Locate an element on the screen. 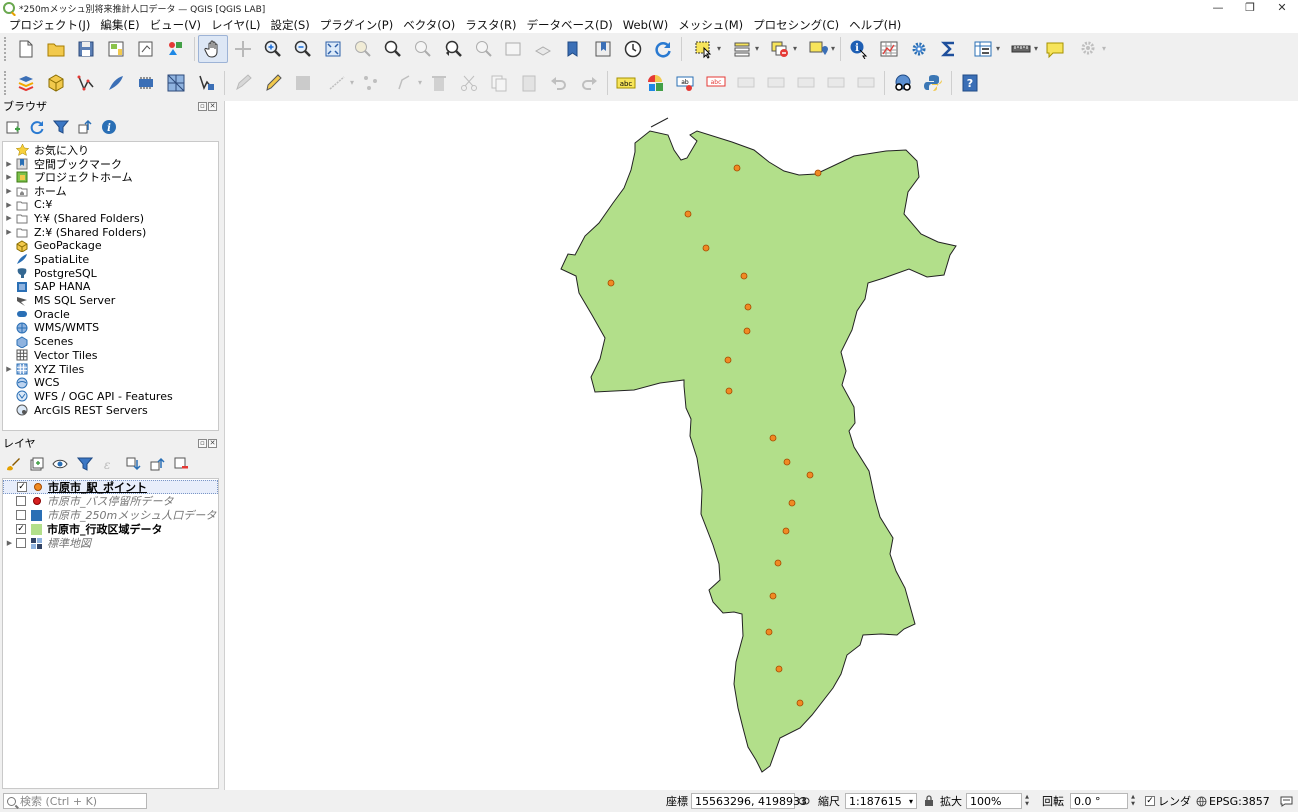 The image size is (1298, 812). browser-item: SpatiaLite is located at coordinates (46, 260).